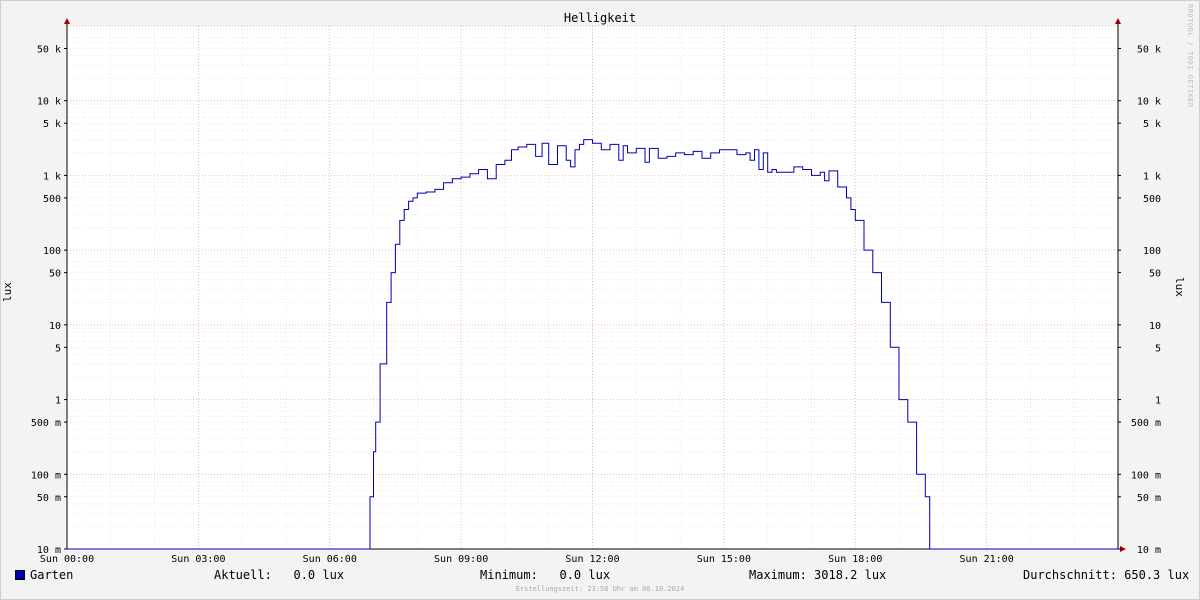 Image resolution: width=1200 pixels, height=600 pixels. Describe the element at coordinates (1152, 199) in the screenshot. I see `y-tick-label-right: 500` at that location.